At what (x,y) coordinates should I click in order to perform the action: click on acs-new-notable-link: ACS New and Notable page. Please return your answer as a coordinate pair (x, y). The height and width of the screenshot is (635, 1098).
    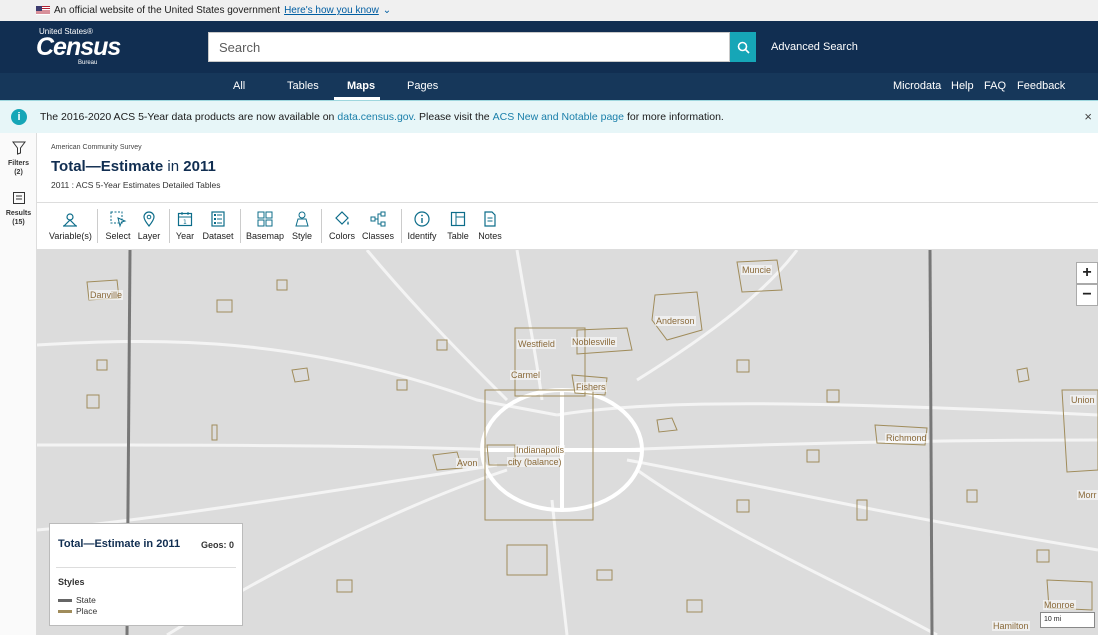
    Looking at the image, I should click on (558, 117).